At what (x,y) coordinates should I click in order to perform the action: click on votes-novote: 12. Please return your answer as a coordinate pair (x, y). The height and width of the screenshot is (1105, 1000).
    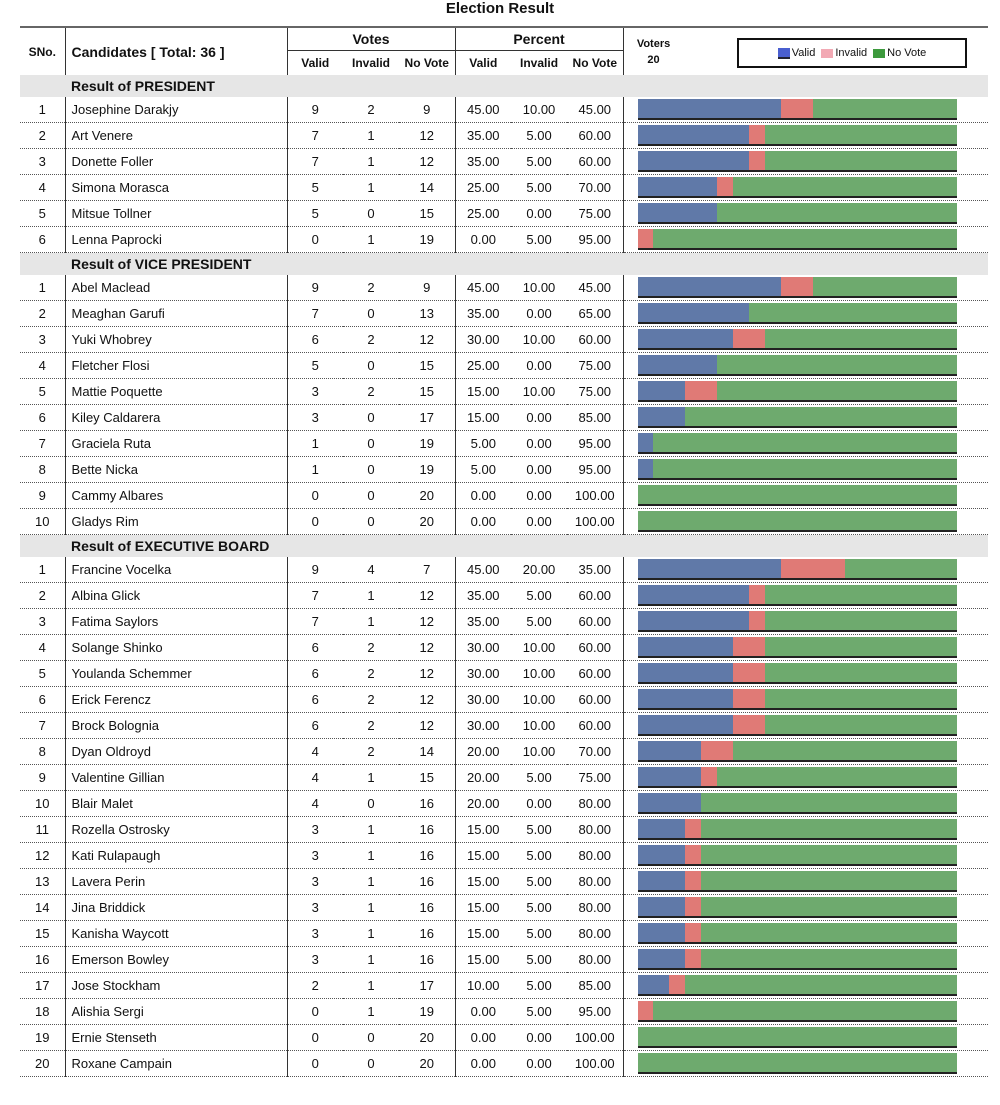
    Looking at the image, I should click on (427, 647).